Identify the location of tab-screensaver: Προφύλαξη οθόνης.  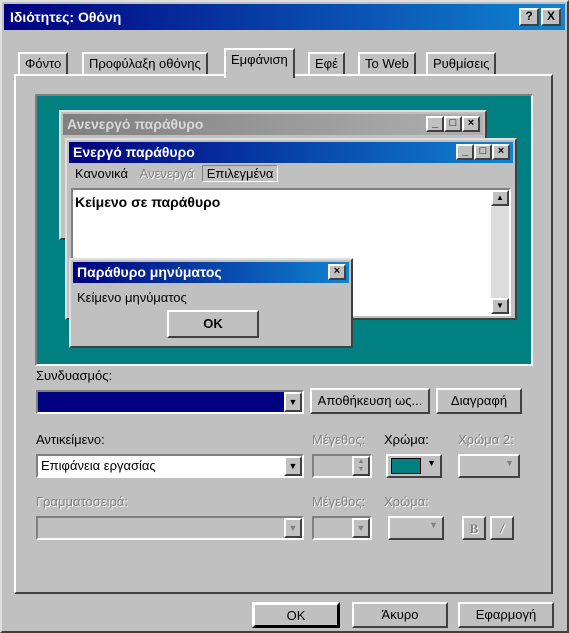
(145, 64).